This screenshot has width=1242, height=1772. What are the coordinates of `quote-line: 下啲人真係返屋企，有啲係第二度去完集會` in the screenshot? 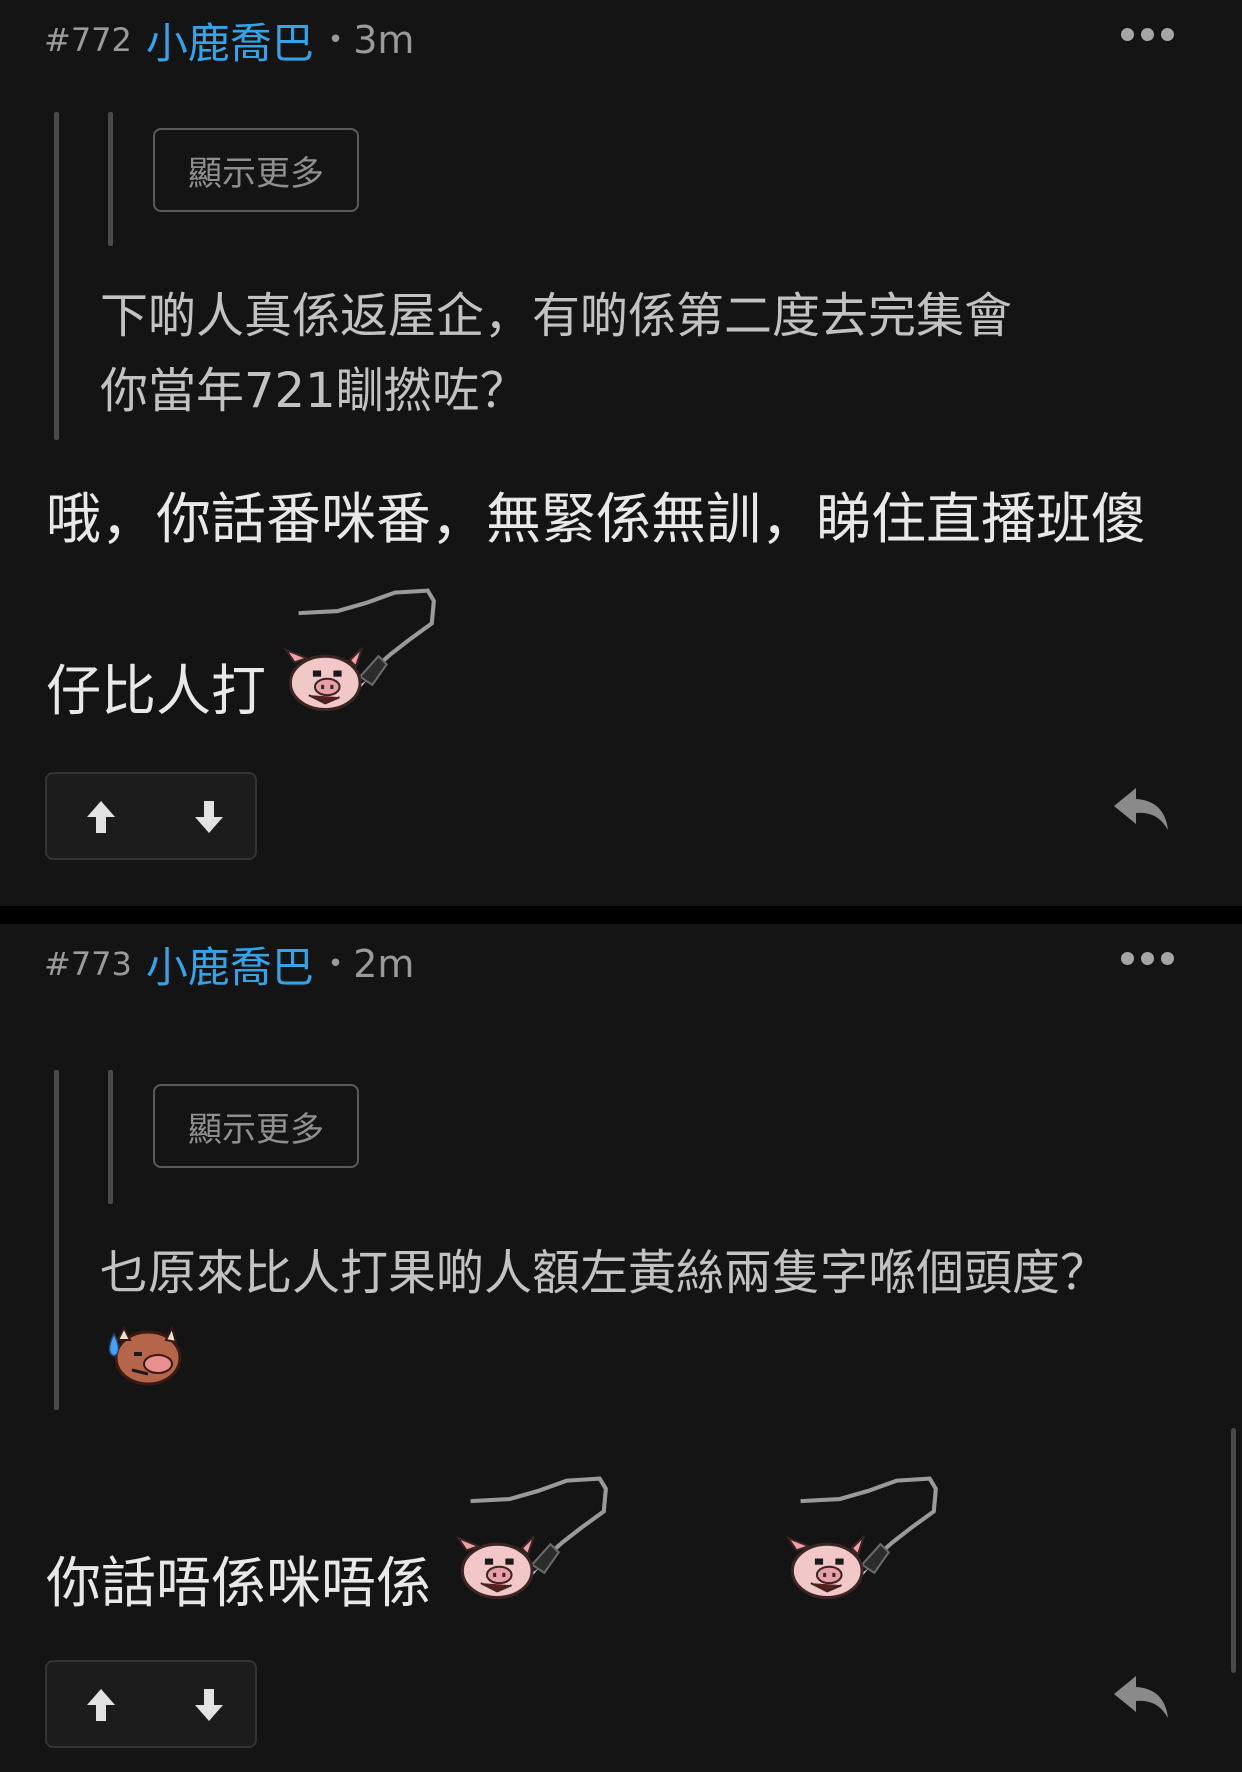 It's located at (556, 316).